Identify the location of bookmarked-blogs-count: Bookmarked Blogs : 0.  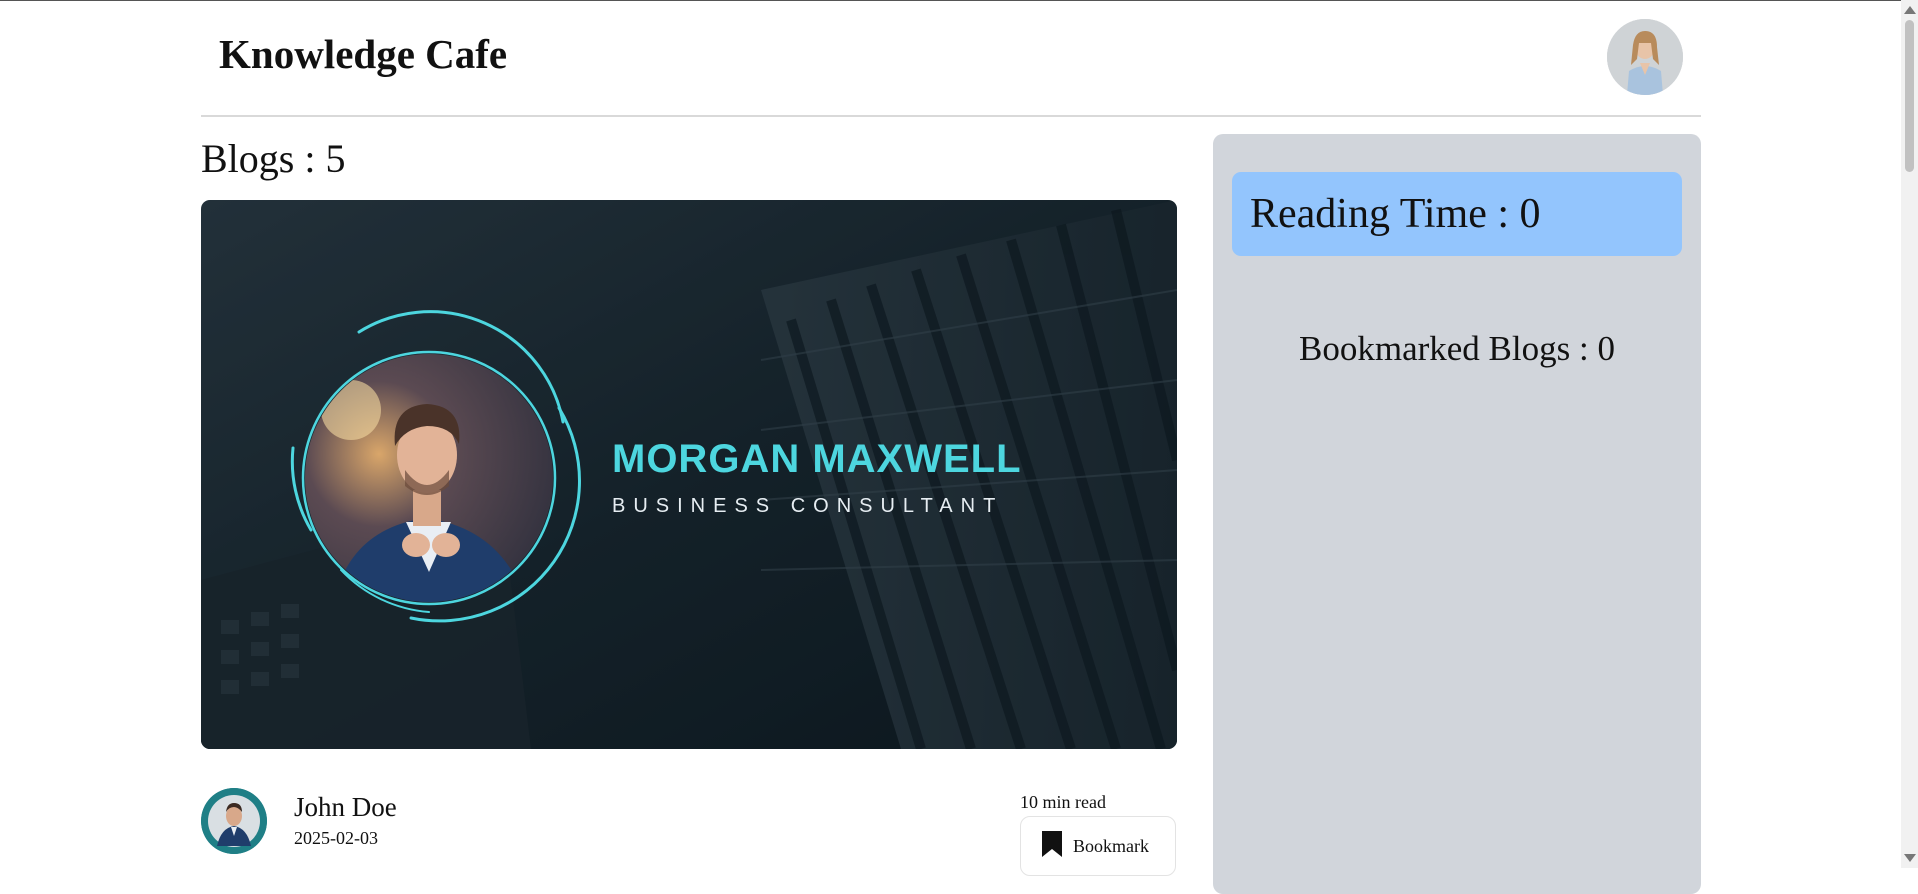
(1457, 348).